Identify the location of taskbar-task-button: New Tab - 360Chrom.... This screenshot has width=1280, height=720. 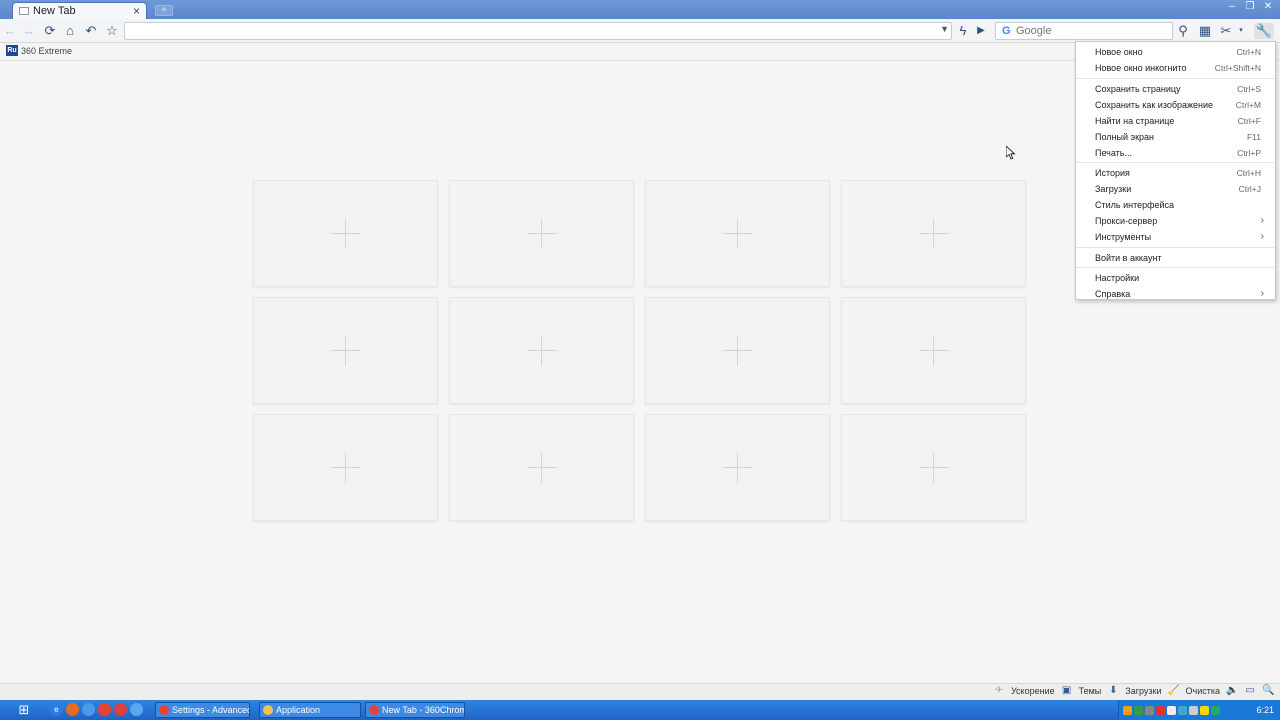
(415, 710).